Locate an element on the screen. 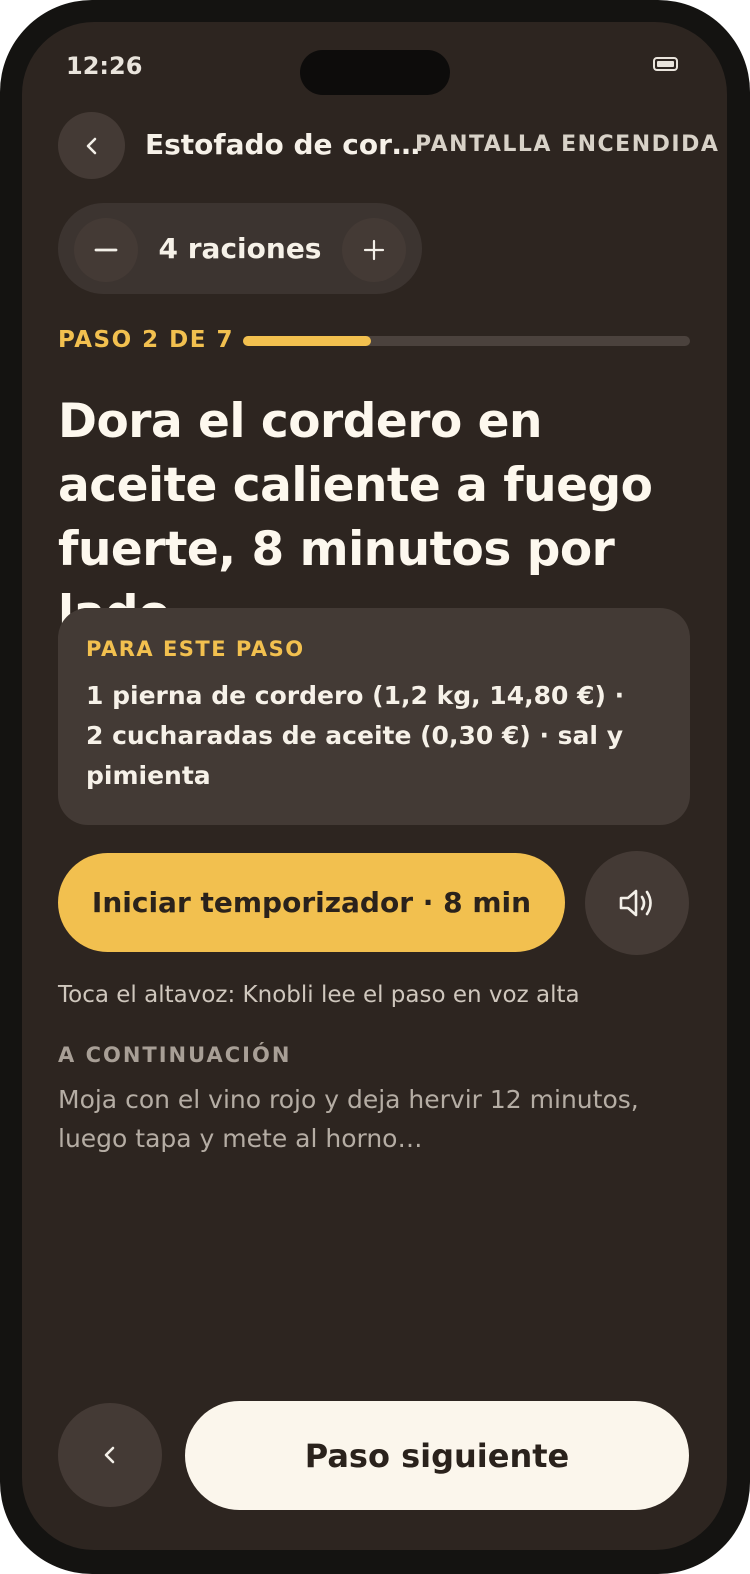  status-time: 12:26 is located at coordinates (104, 66).